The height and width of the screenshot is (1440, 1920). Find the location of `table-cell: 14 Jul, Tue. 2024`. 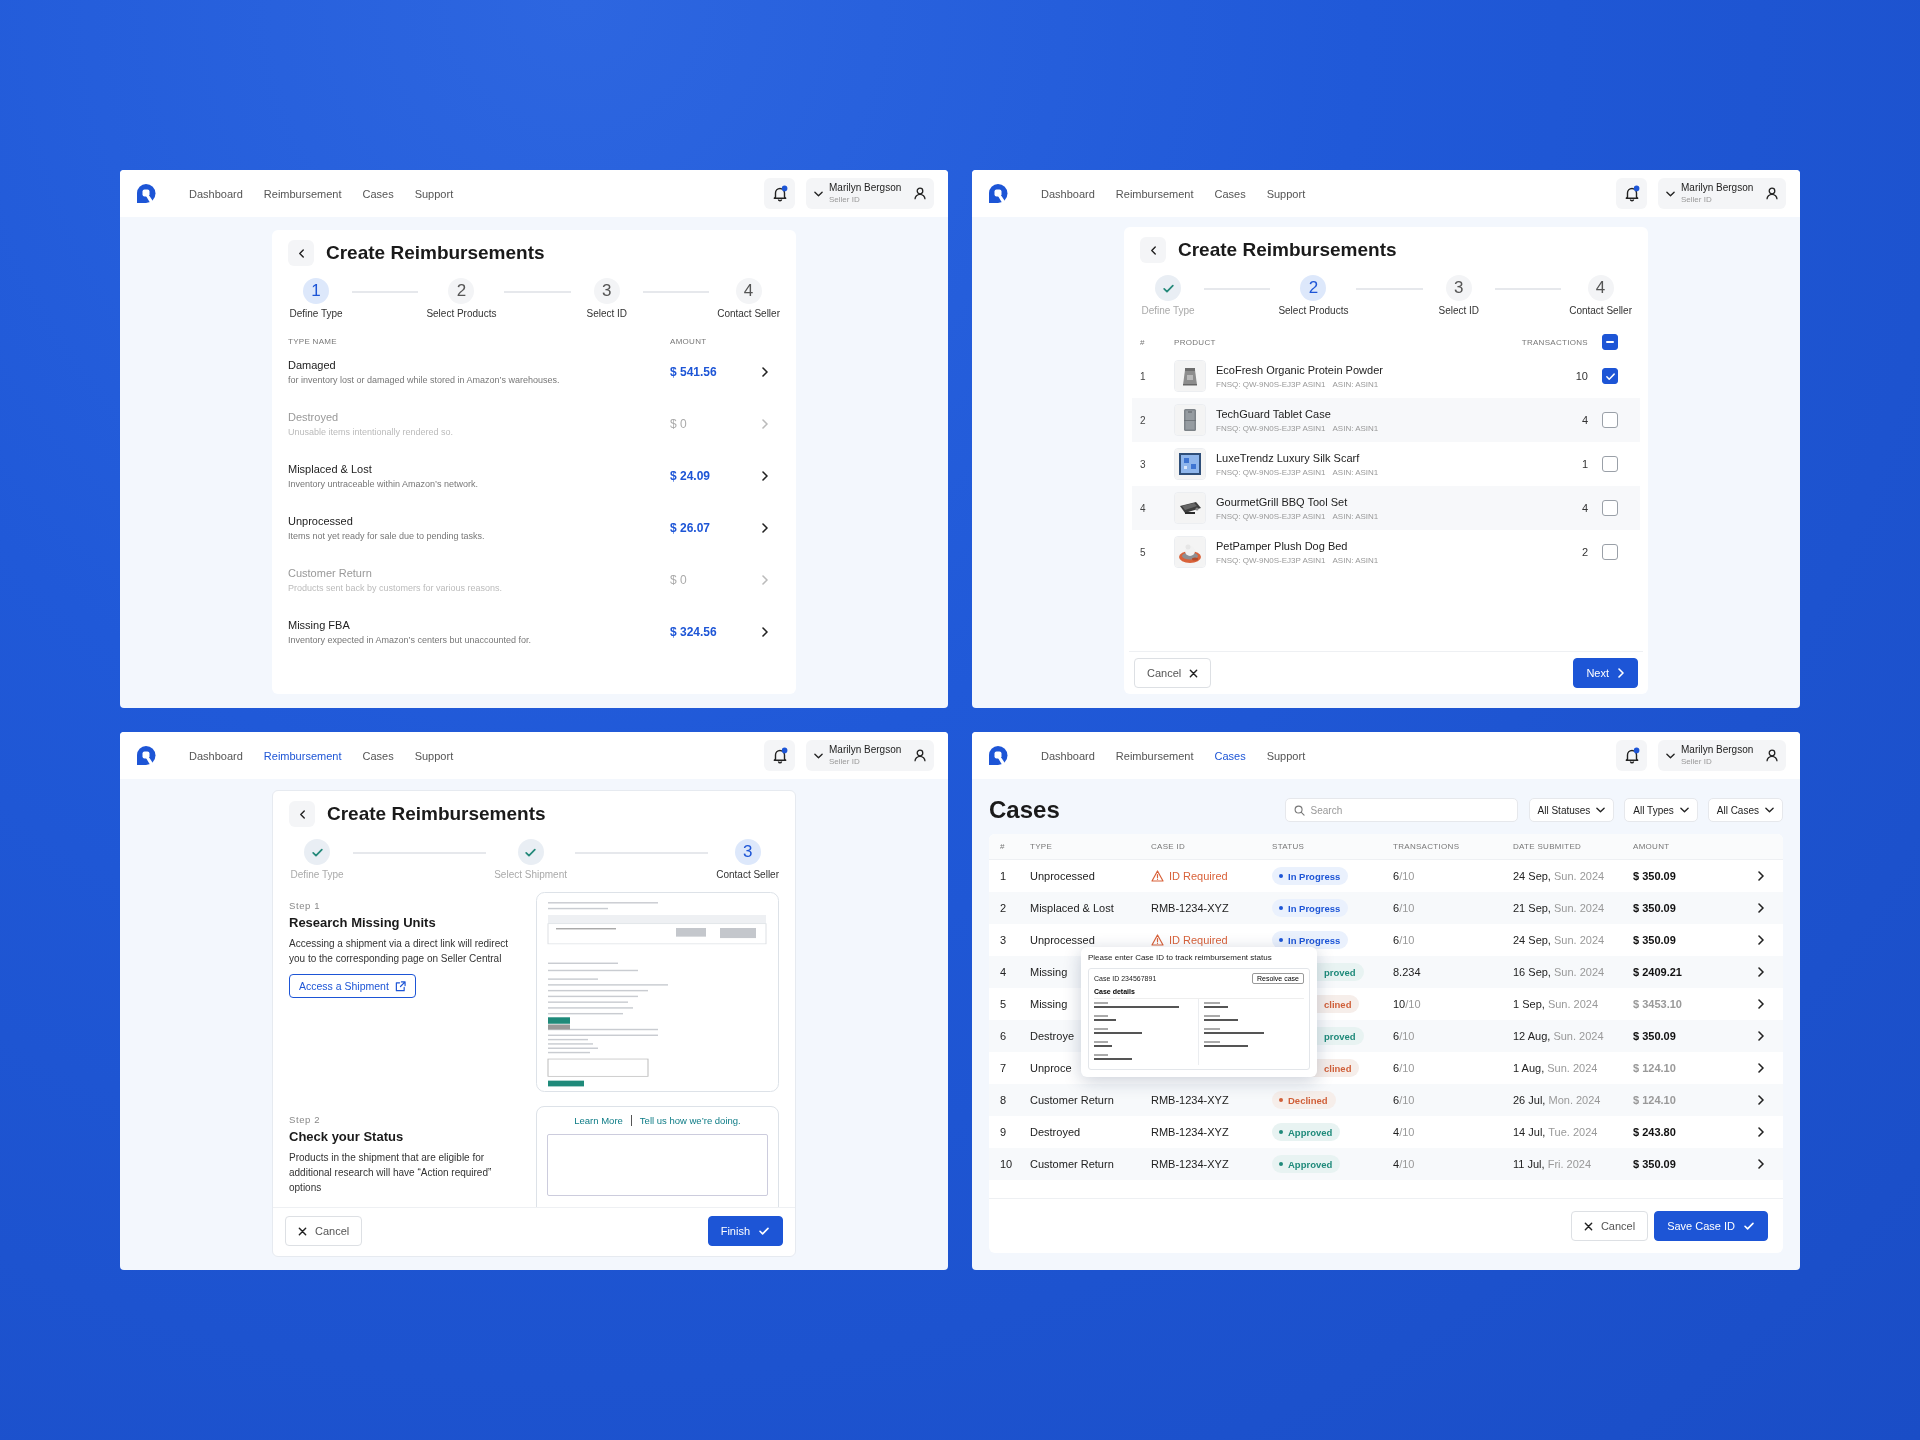

table-cell: 14 Jul, Tue. 2024 is located at coordinates (1555, 1132).